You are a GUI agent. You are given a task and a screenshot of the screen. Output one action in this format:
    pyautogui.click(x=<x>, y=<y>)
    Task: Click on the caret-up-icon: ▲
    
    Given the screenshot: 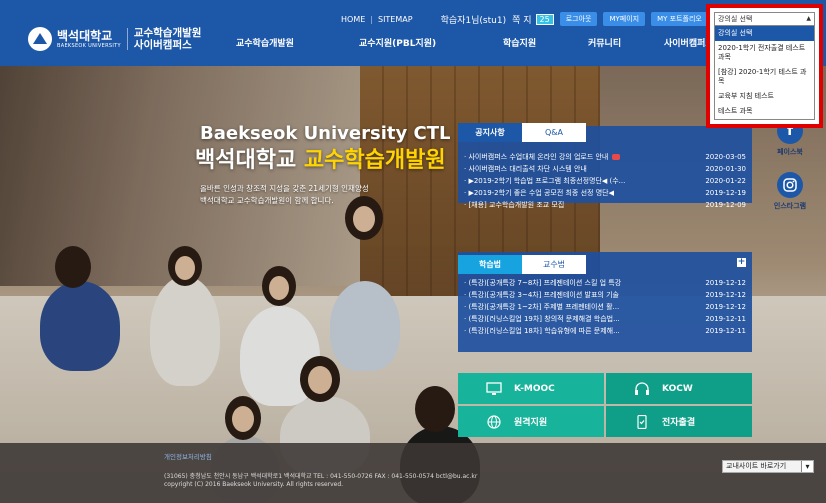 What is the action you would take?
    pyautogui.click(x=808, y=18)
    